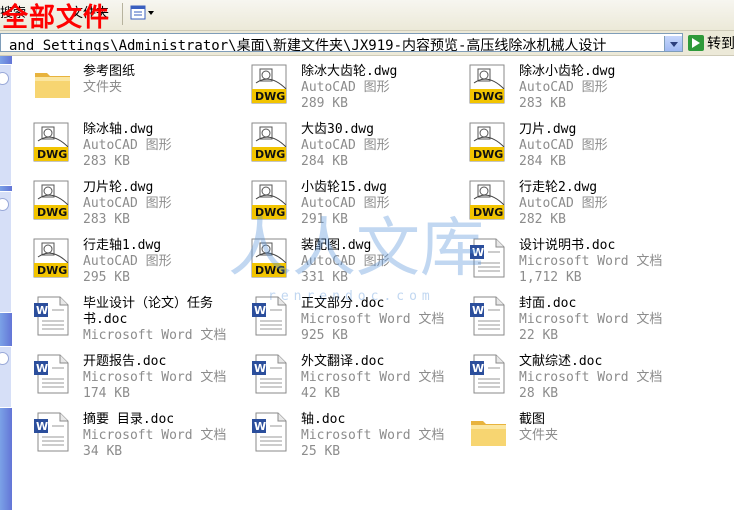  Describe the element at coordinates (129, 419) in the screenshot. I see `file-name: 摘要 目录.doc` at that location.